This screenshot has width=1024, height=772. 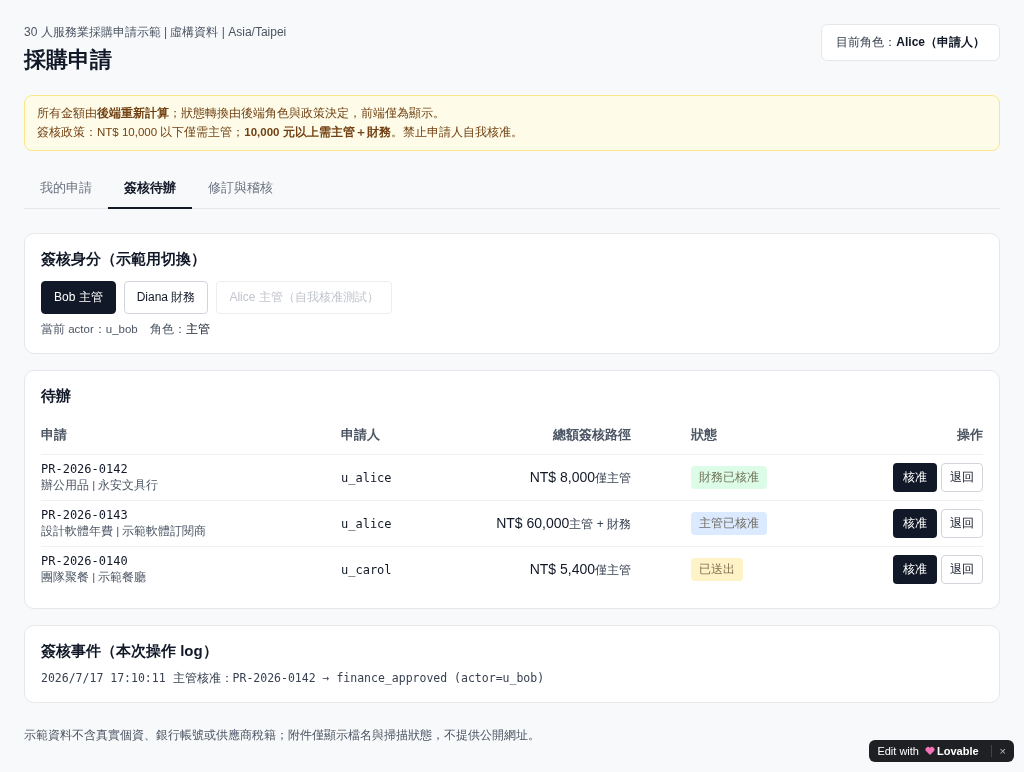 I want to click on badge-text: Edit with, so click(x=898, y=751).